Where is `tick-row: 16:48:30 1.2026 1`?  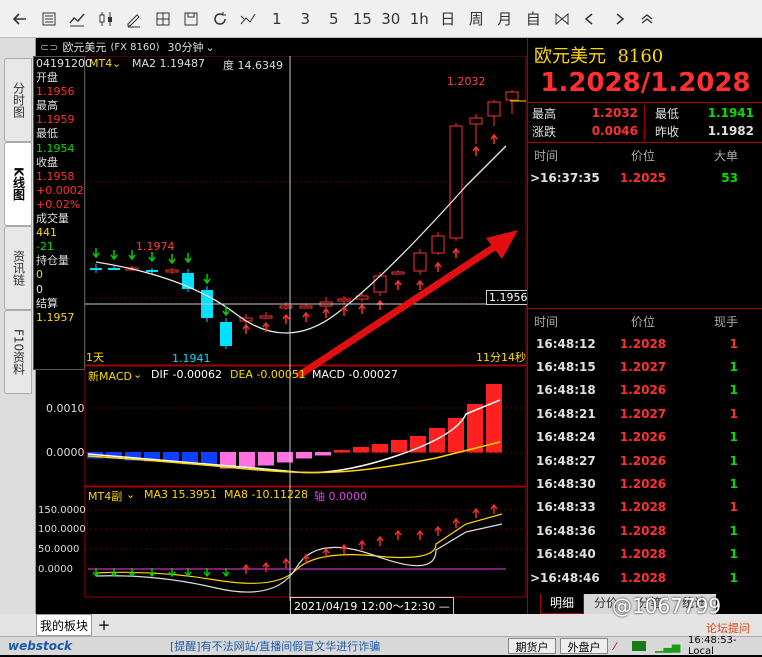 tick-row: 16:48:30 1.2026 1 is located at coordinates (645, 483).